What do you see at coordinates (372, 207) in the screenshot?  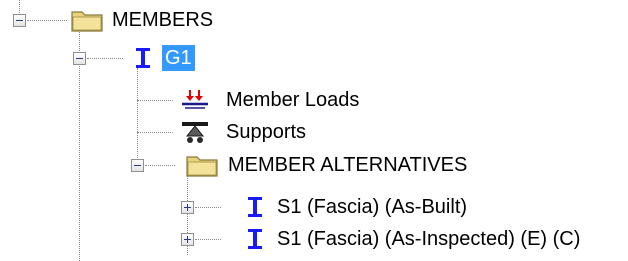 I see `tree-node-label: S1 (Fascia) (As-Built)` at bounding box center [372, 207].